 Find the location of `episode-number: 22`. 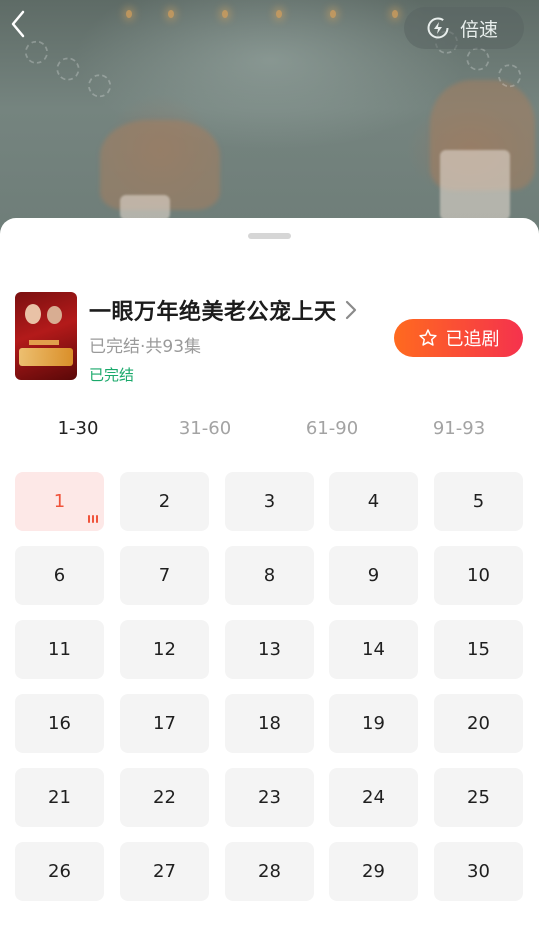

episode-number: 22 is located at coordinates (164, 797).